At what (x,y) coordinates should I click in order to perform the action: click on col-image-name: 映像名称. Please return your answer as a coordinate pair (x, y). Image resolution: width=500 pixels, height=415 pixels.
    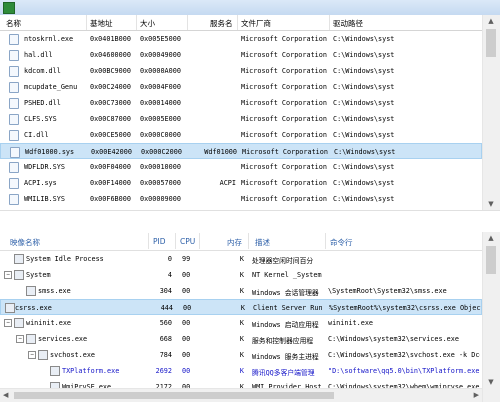
    Looking at the image, I should click on (25, 242).